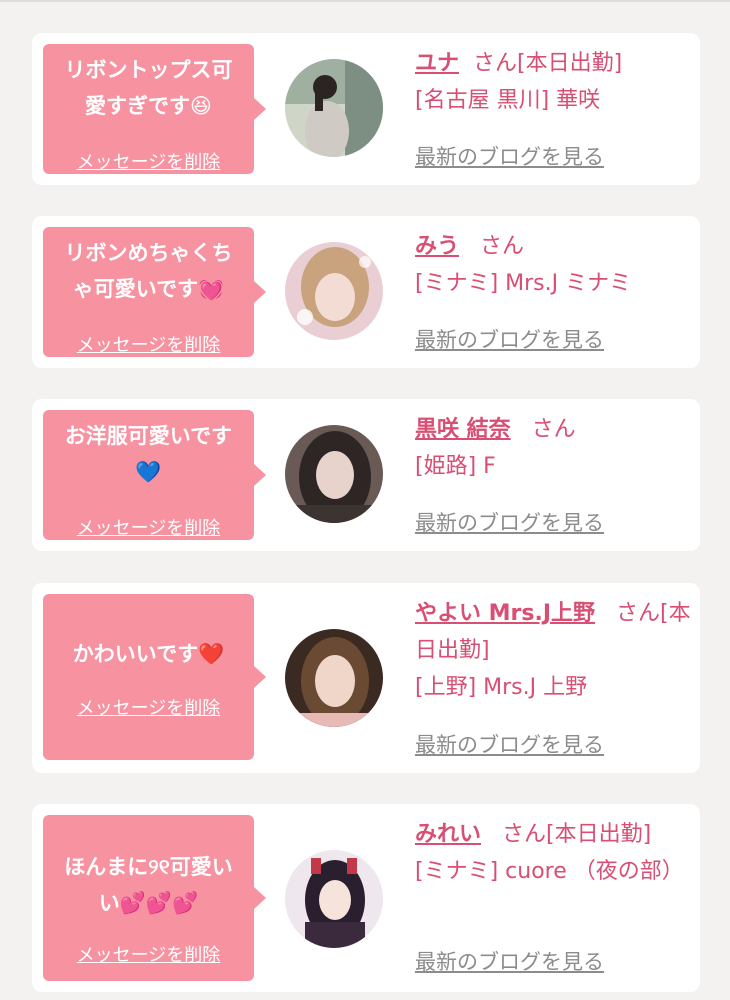 The image size is (730, 1000). I want to click on girl-name-link: みれい, so click(448, 834).